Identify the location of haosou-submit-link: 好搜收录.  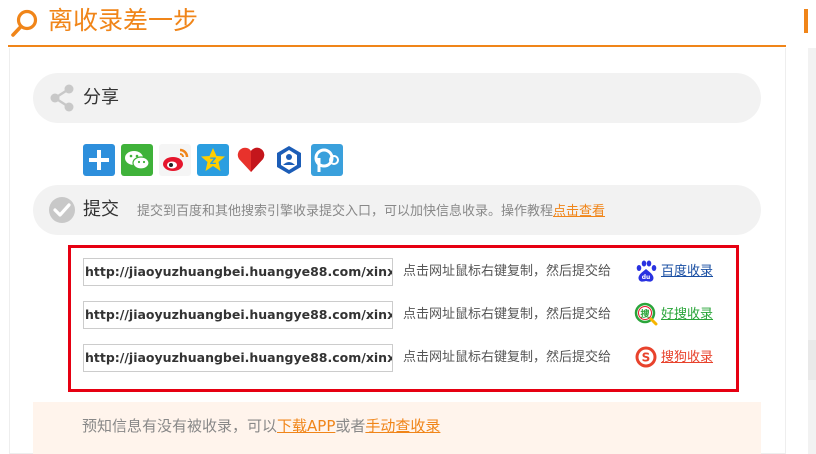
(687, 315).